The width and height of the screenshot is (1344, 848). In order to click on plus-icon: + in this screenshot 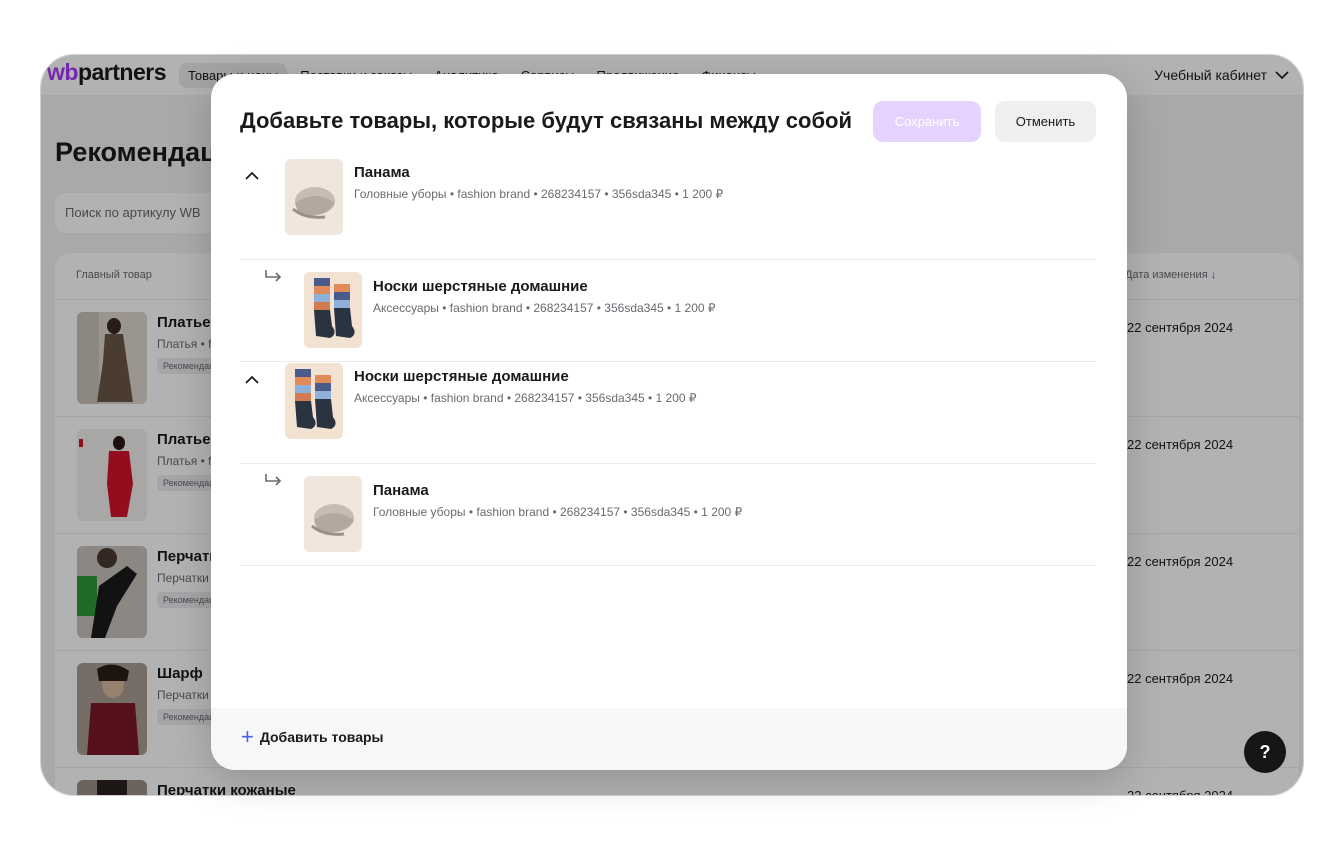, I will do `click(247, 736)`.